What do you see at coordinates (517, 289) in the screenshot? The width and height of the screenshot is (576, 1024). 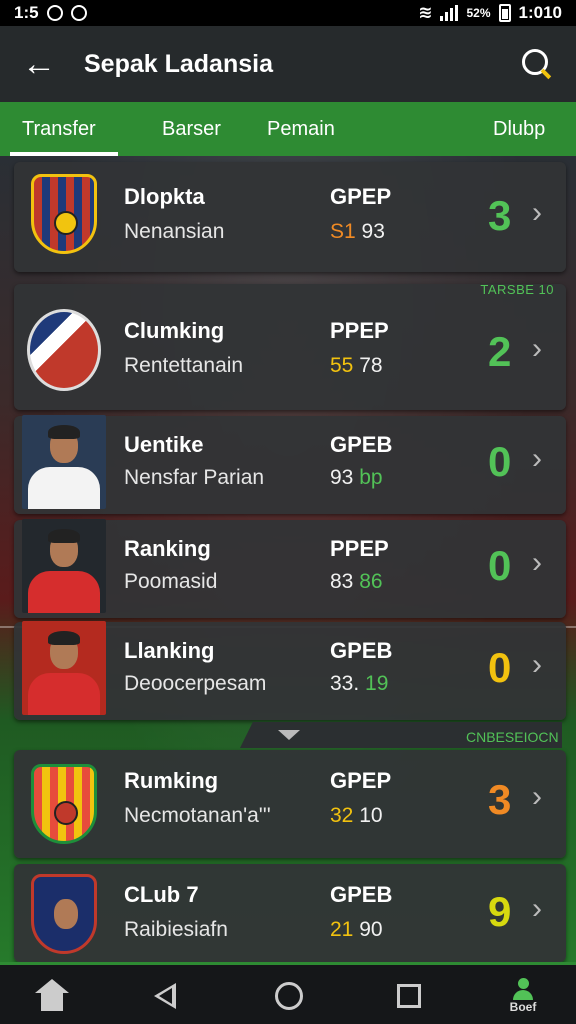 I see `item-tag: TARSBE 10` at bounding box center [517, 289].